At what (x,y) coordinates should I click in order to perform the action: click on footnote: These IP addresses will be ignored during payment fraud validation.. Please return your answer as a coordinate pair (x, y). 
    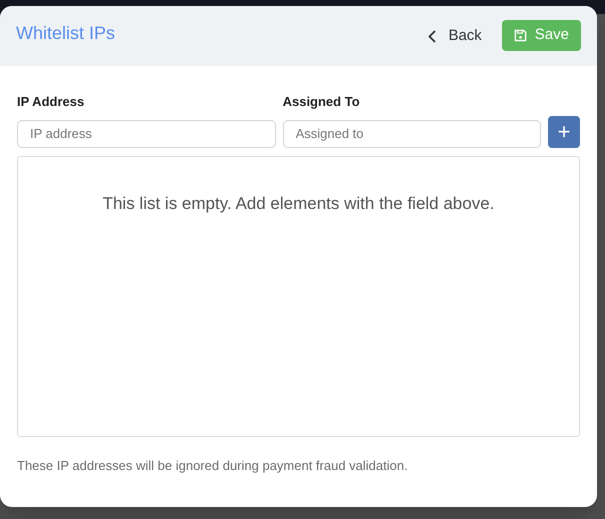
    Looking at the image, I should click on (213, 465).